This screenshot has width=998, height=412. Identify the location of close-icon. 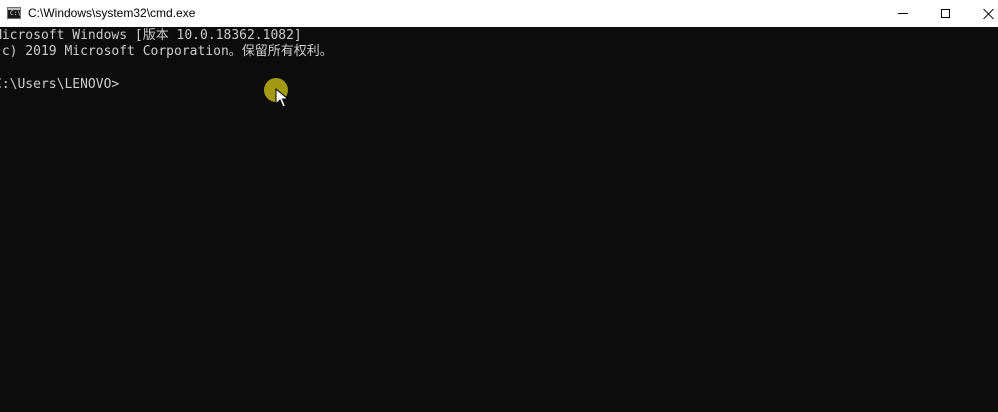
(989, 14).